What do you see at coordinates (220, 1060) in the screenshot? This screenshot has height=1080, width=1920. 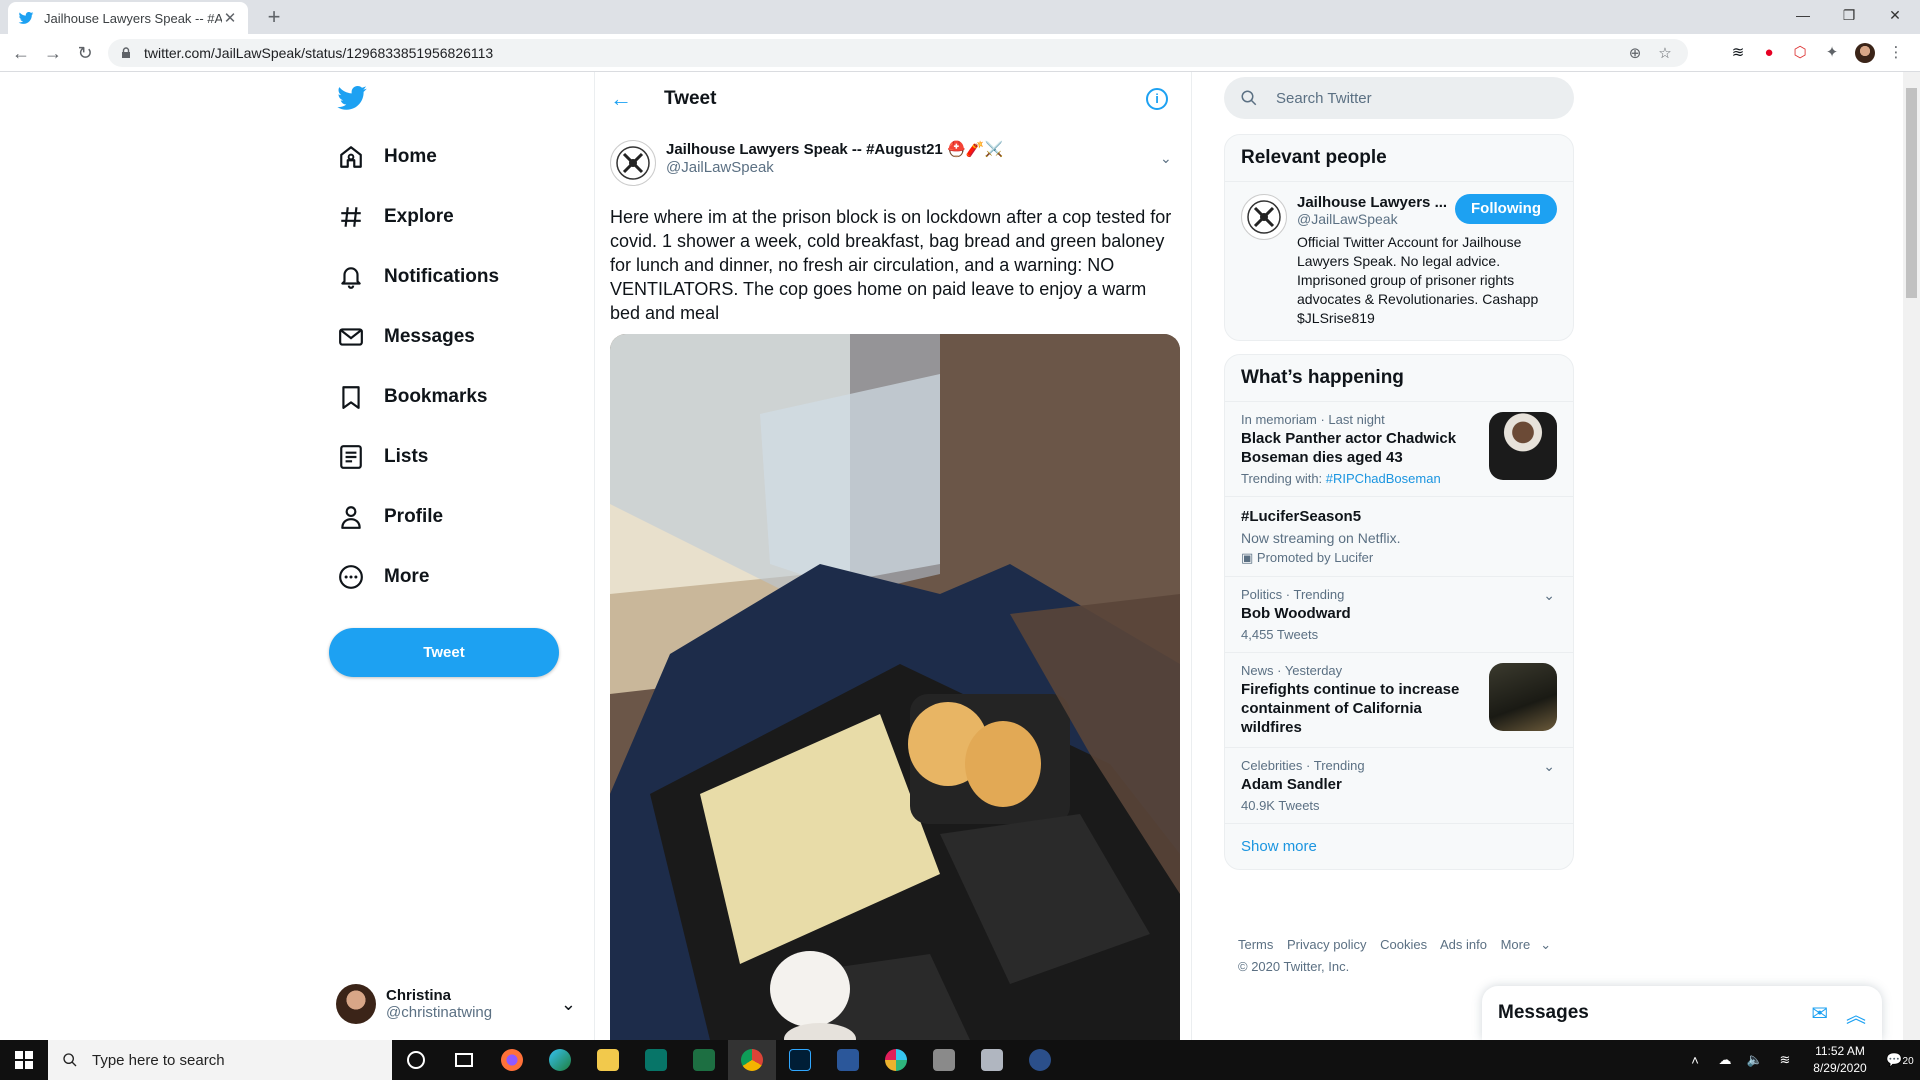 I see `taskbar-search-input: Type here to search` at bounding box center [220, 1060].